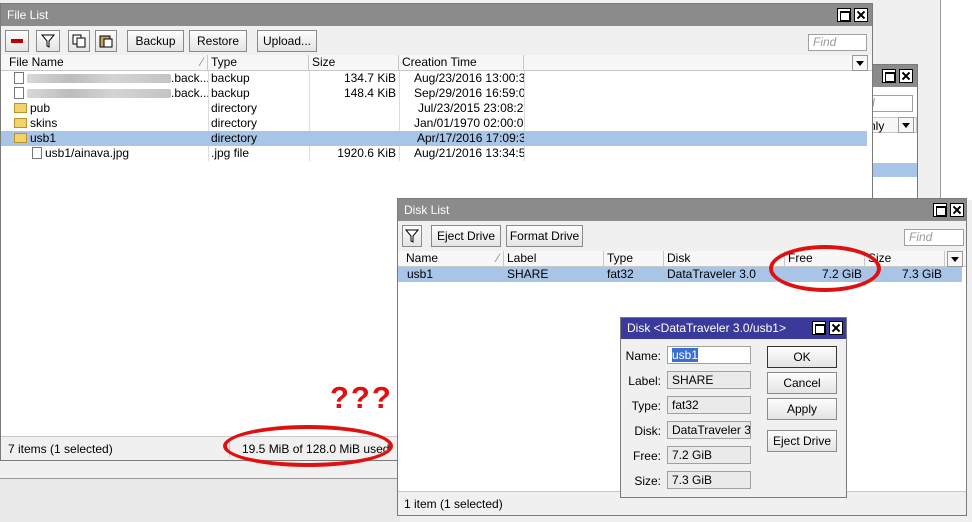 The width and height of the screenshot is (972, 522). I want to click on column-header-disk: Disk, so click(724, 259).